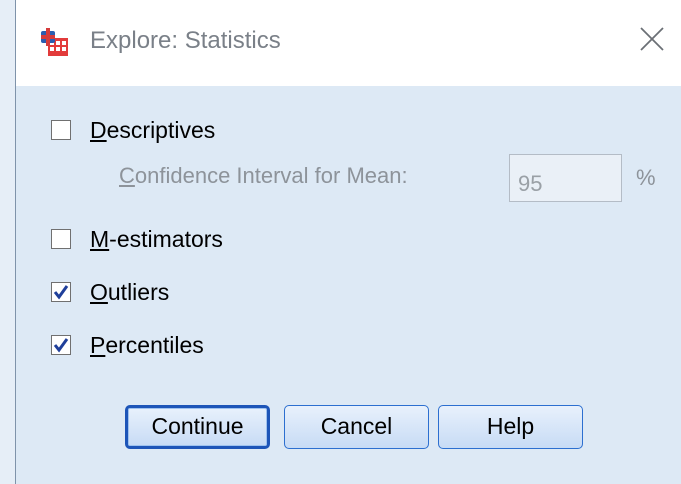 The width and height of the screenshot is (681, 484). What do you see at coordinates (130, 291) in the screenshot?
I see `outliers-label: Outliers` at bounding box center [130, 291].